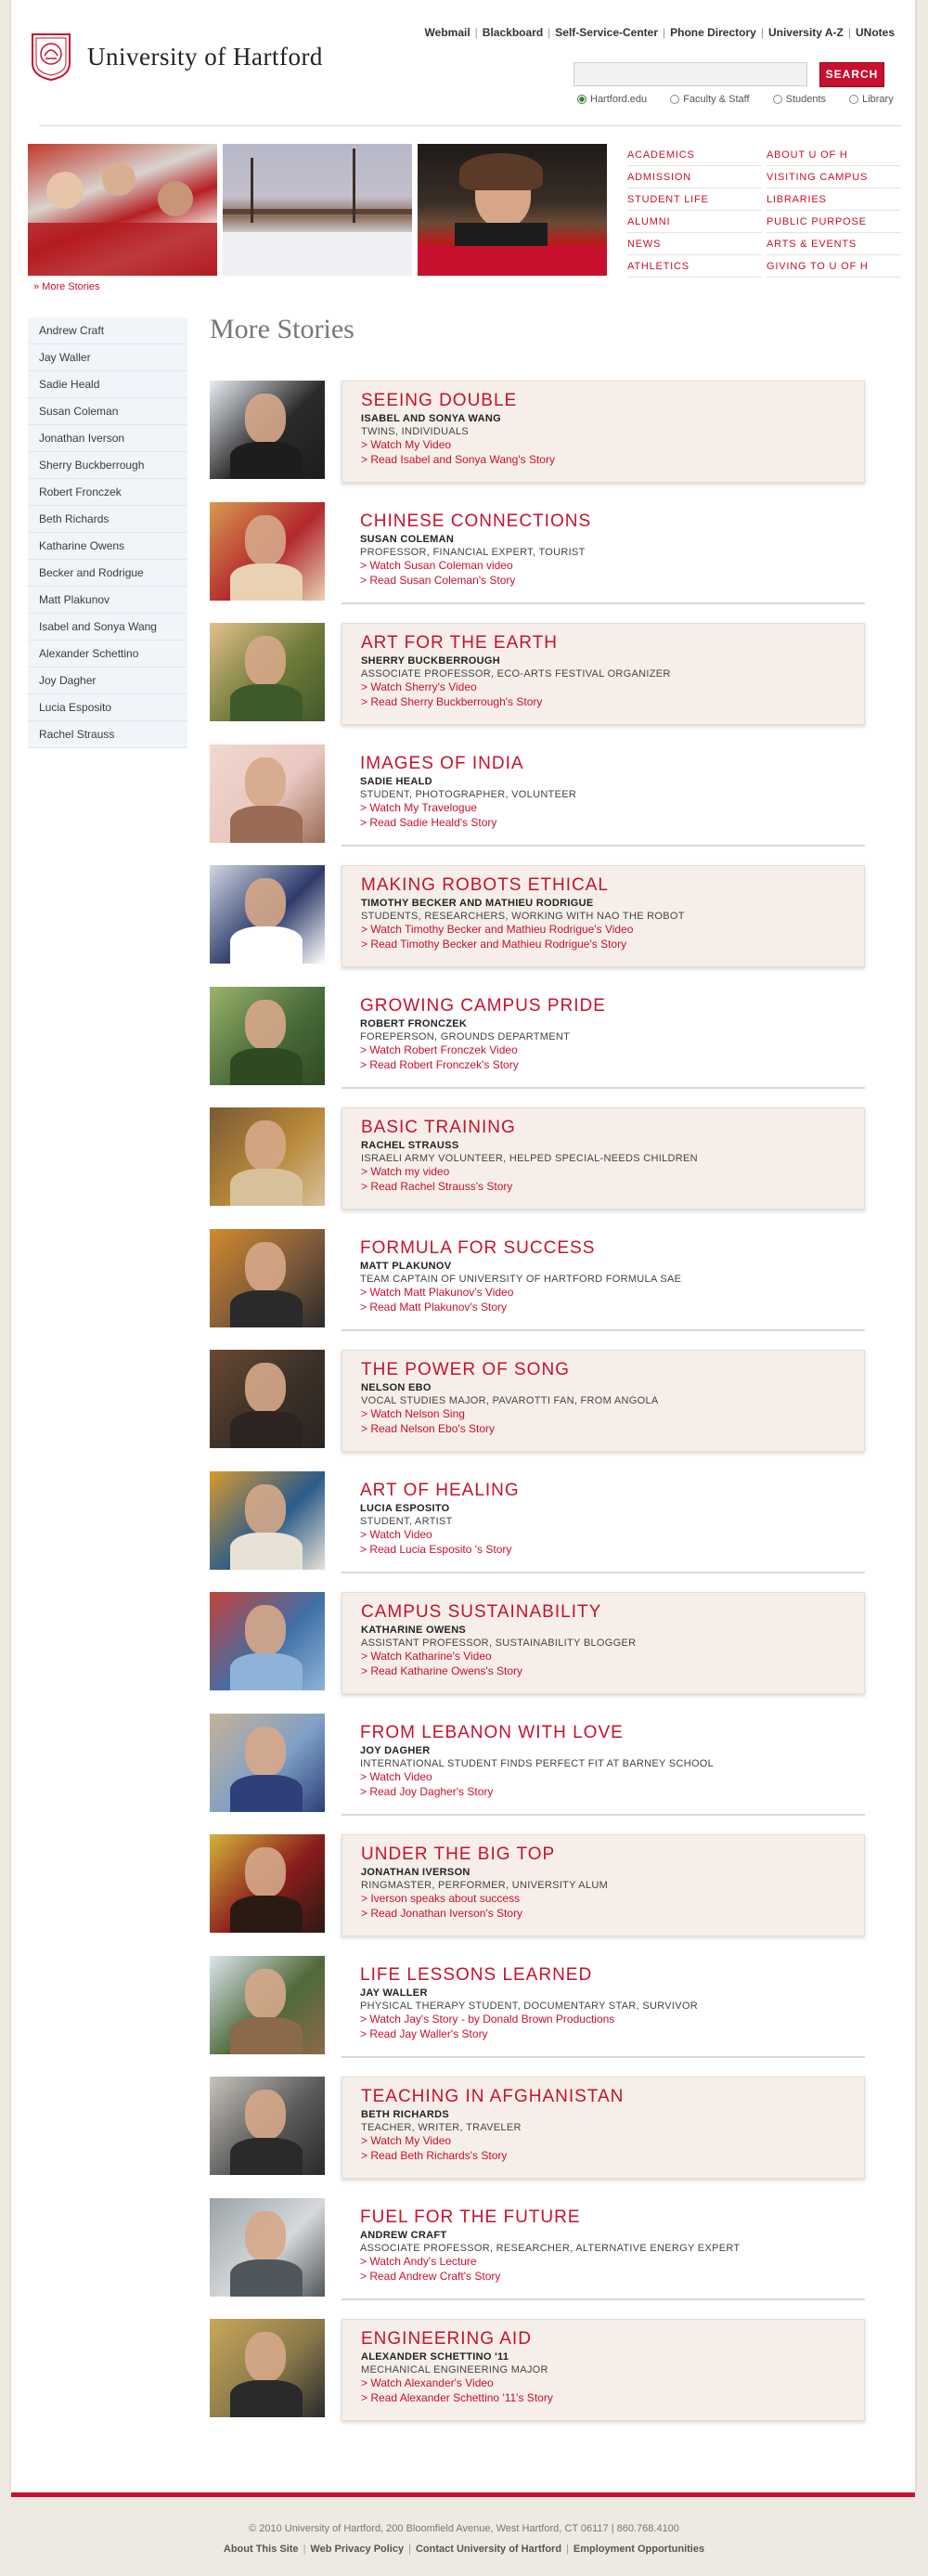 The image size is (928, 2576). I want to click on sidebar-item-andrew-craft: Andrew Craft, so click(108, 330).